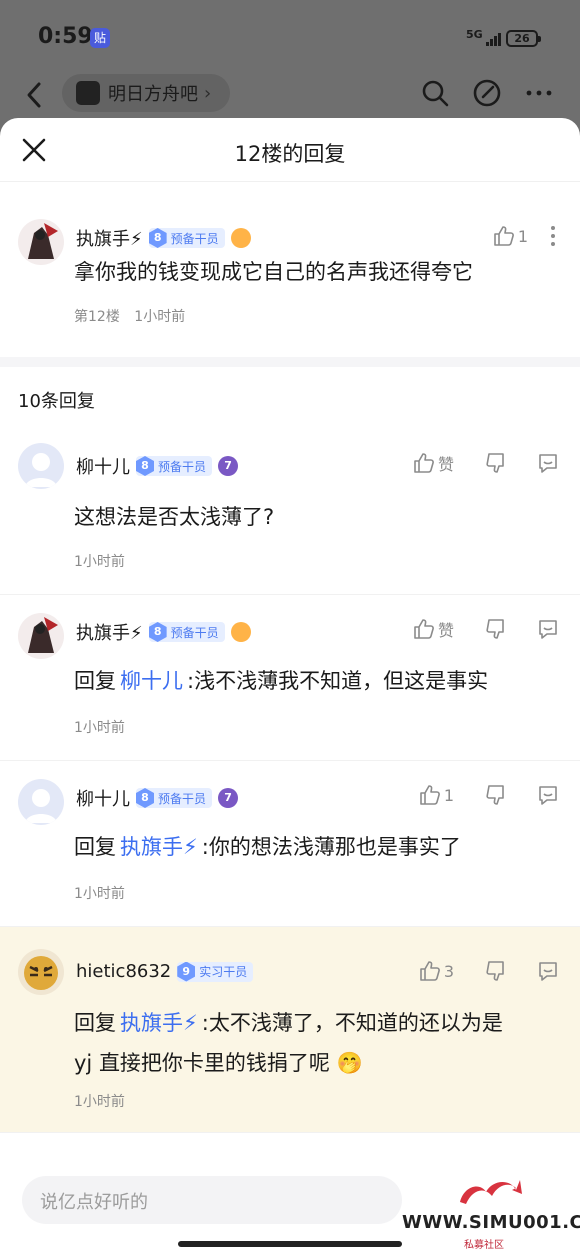 The width and height of the screenshot is (580, 1256). Describe the element at coordinates (290, 154) in the screenshot. I see `sheet-title: 12楼的回复` at that location.